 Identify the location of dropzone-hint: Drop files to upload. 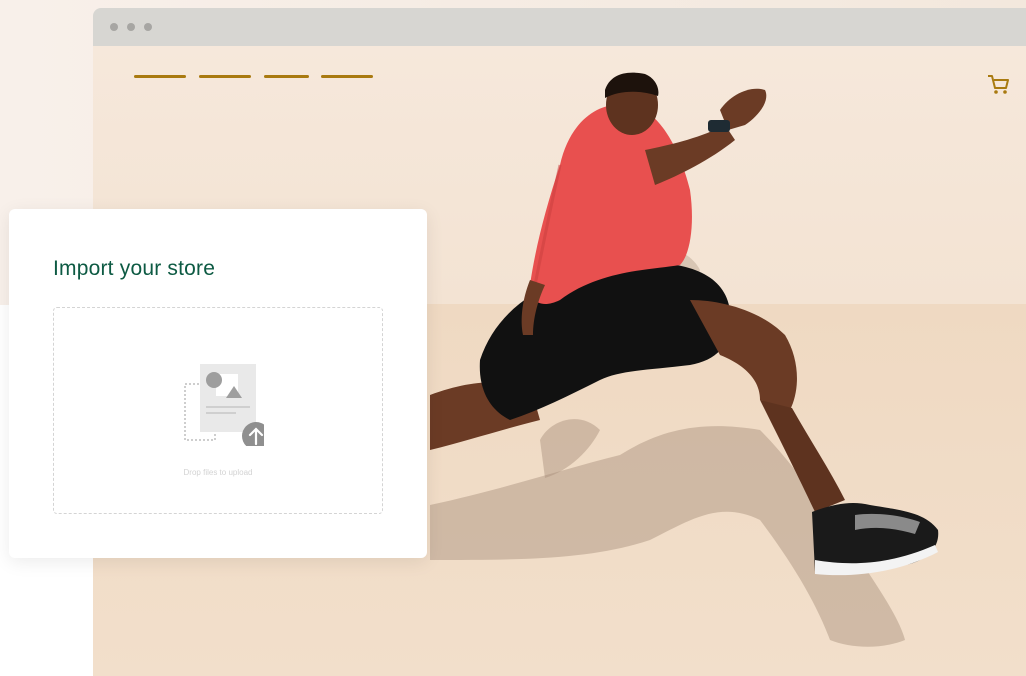
(218, 472).